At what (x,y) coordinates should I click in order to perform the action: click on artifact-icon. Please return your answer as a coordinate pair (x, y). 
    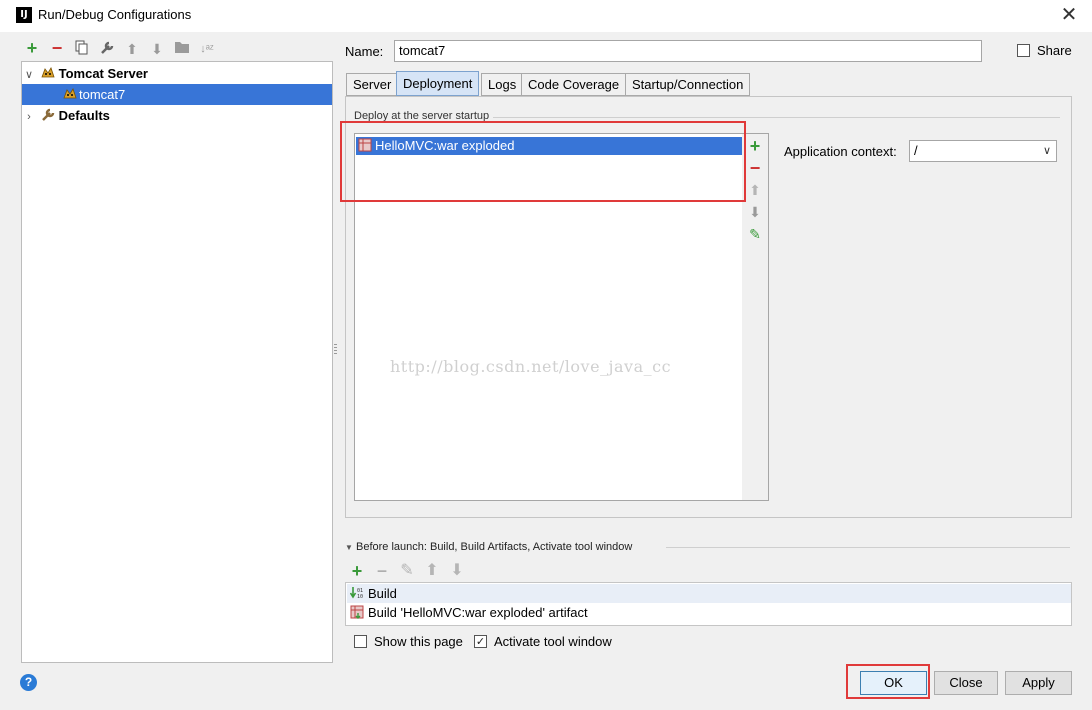
    Looking at the image, I should click on (357, 612).